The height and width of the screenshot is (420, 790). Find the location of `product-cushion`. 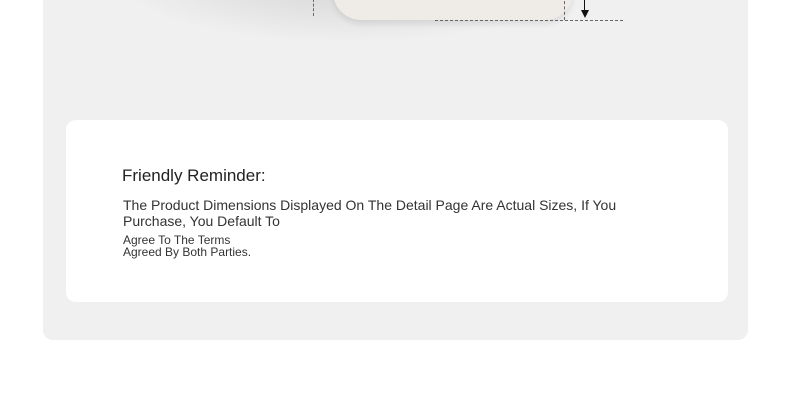

product-cushion is located at coordinates (453, 10).